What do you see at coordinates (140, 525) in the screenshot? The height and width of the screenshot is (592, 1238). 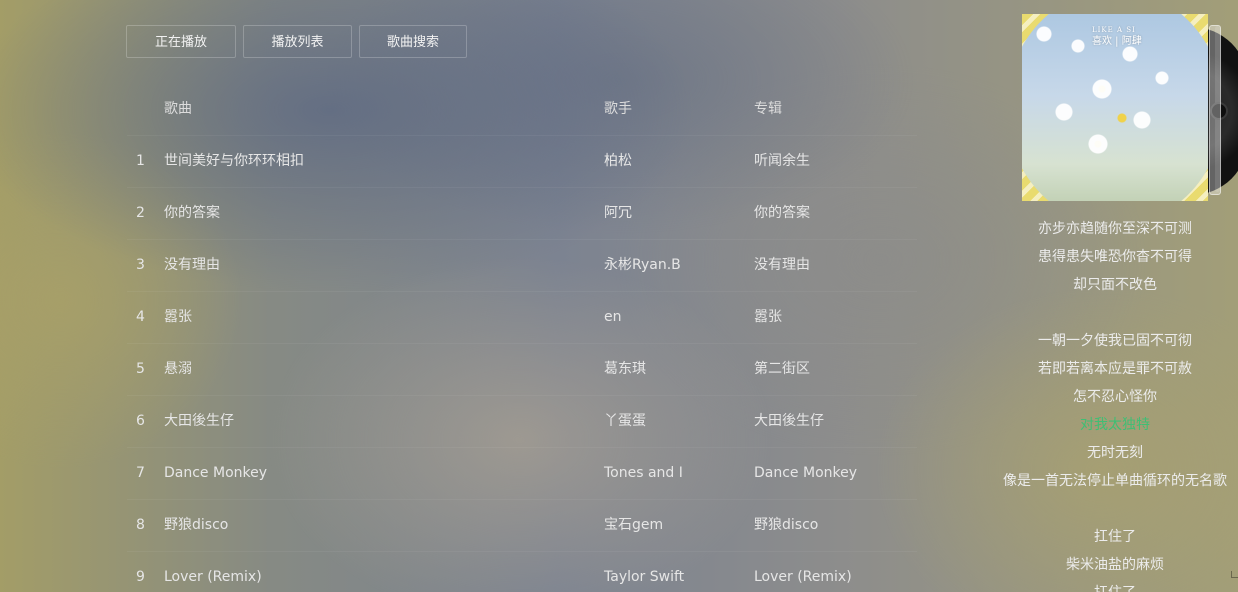 I see `song-number: 8` at bounding box center [140, 525].